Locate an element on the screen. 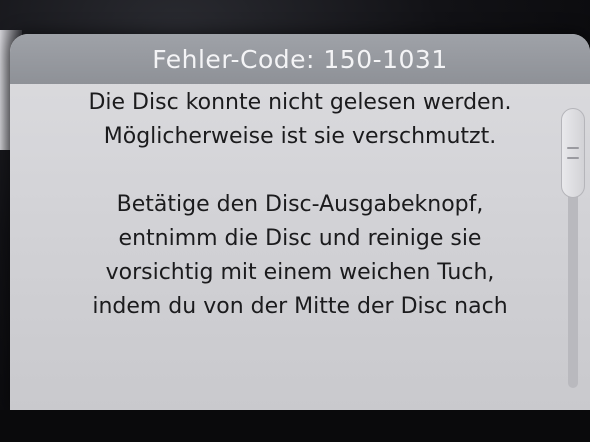 The width and height of the screenshot is (590, 442). scrollbar-thumb is located at coordinates (573, 153).